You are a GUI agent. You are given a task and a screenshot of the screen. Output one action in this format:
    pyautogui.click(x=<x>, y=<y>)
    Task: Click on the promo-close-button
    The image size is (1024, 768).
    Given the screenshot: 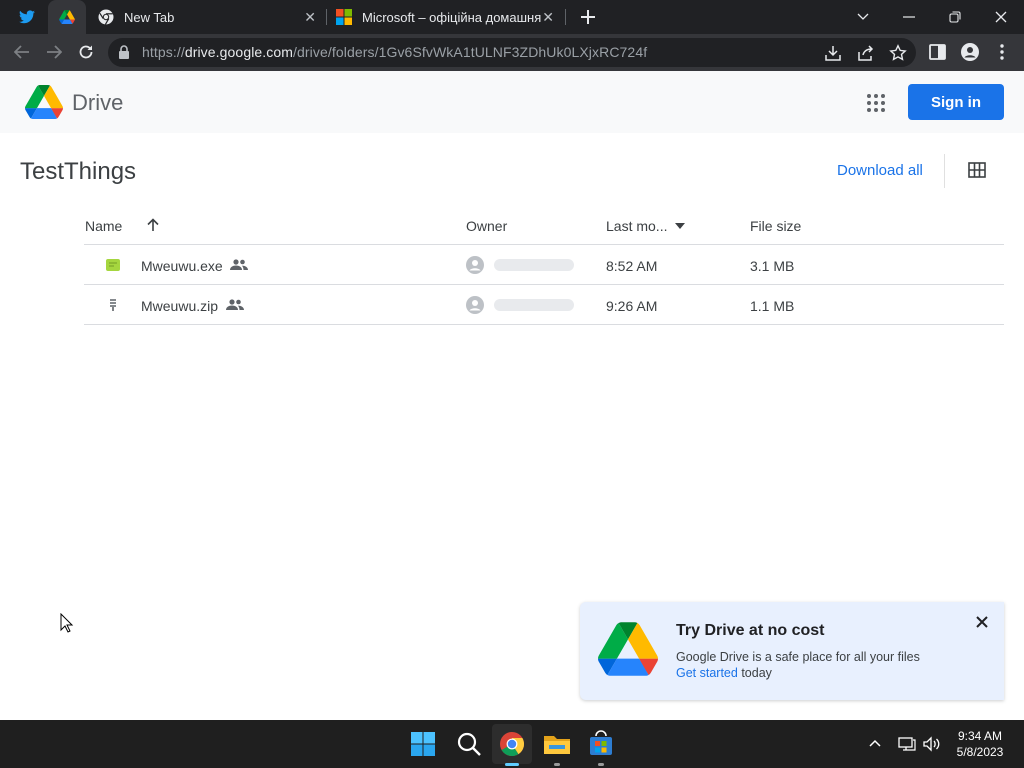 What is the action you would take?
    pyautogui.click(x=982, y=624)
    